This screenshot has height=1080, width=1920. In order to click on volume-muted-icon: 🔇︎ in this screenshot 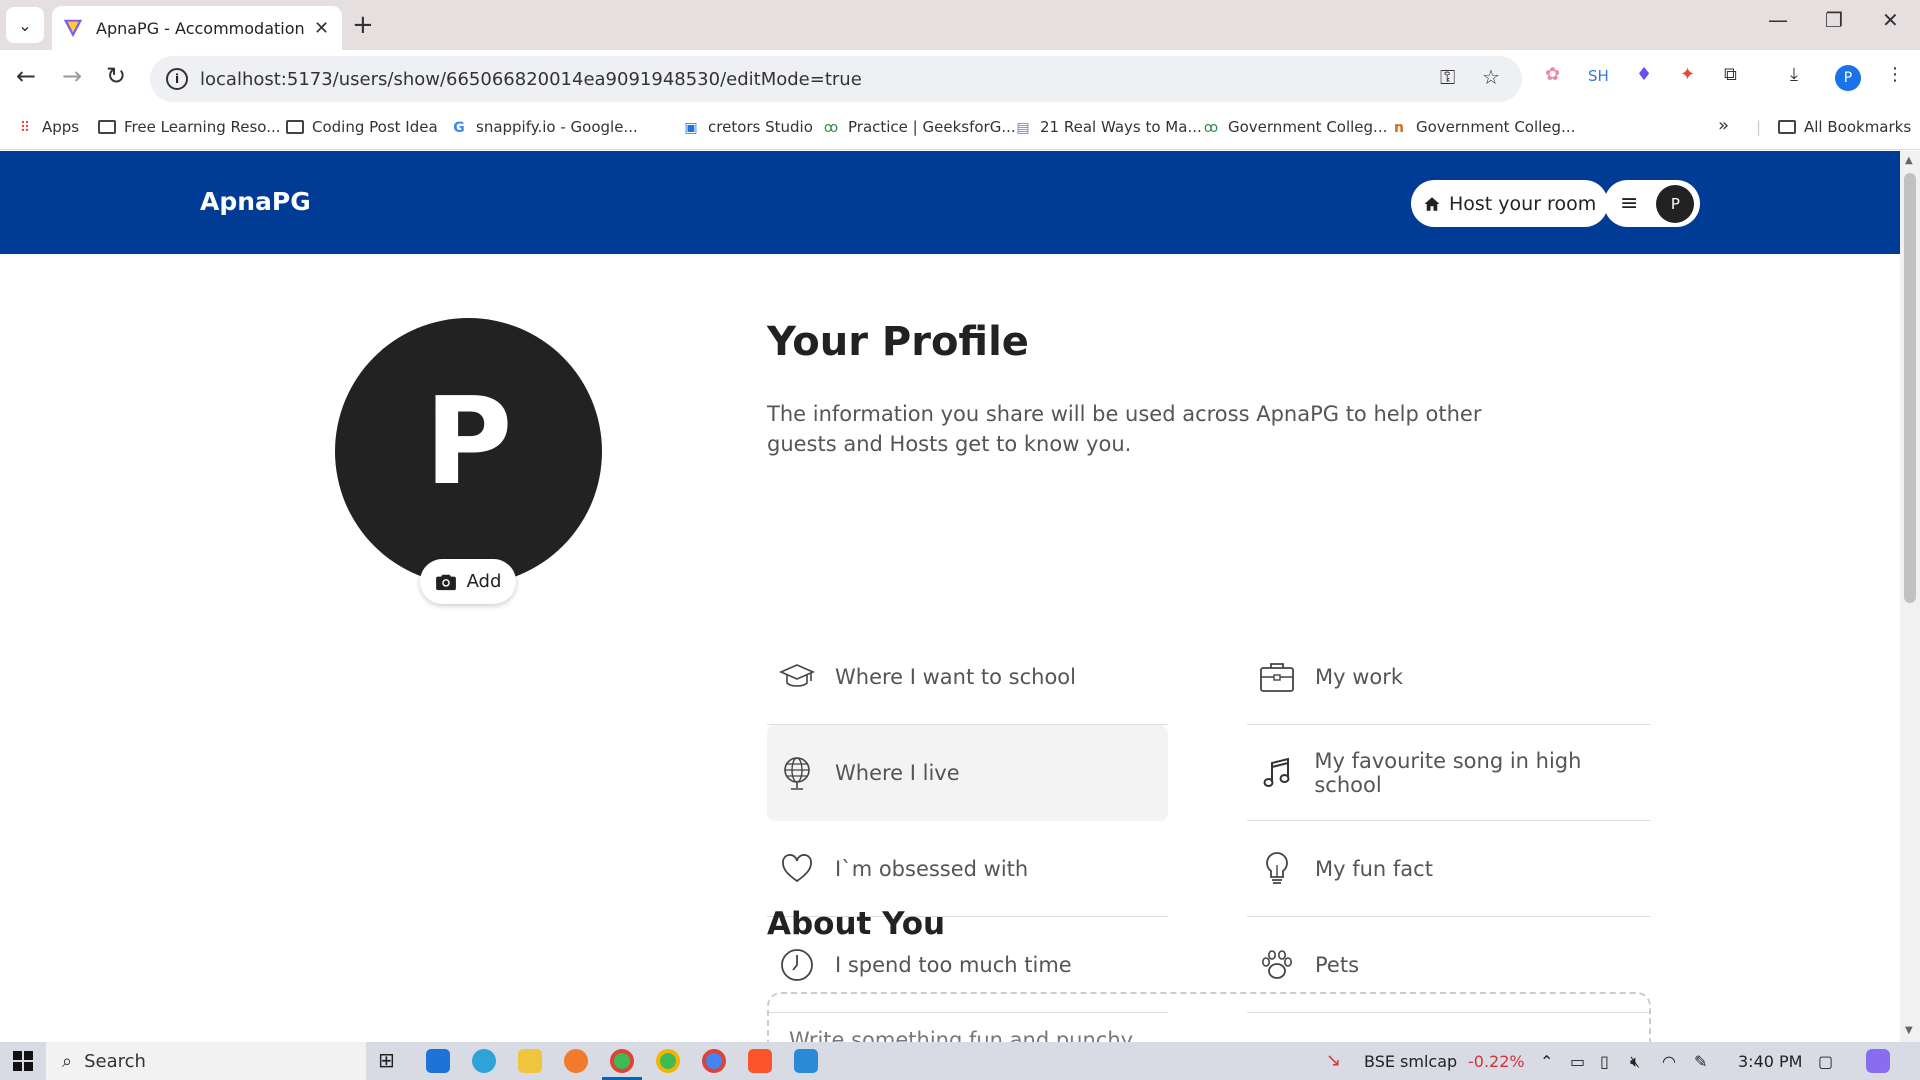, I will do `click(1635, 1062)`.